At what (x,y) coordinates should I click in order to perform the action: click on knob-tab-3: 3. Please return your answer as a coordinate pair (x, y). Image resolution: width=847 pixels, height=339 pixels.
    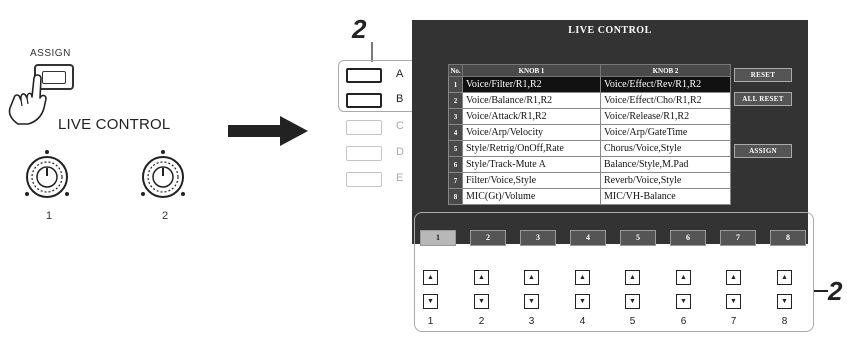
    Looking at the image, I should click on (538, 238).